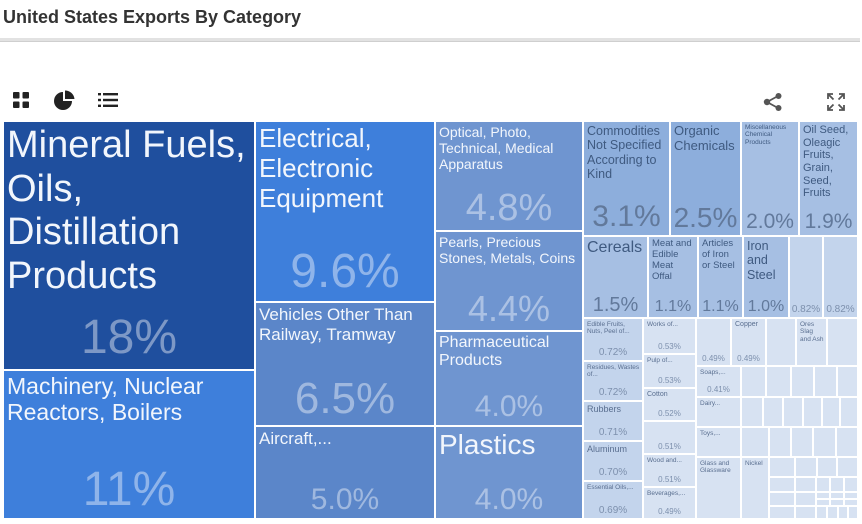 Image resolution: width=862 pixels, height=524 pixels. What do you see at coordinates (613, 500) in the screenshot?
I see `treemap-cell: Essential Oils,... 0.69%` at bounding box center [613, 500].